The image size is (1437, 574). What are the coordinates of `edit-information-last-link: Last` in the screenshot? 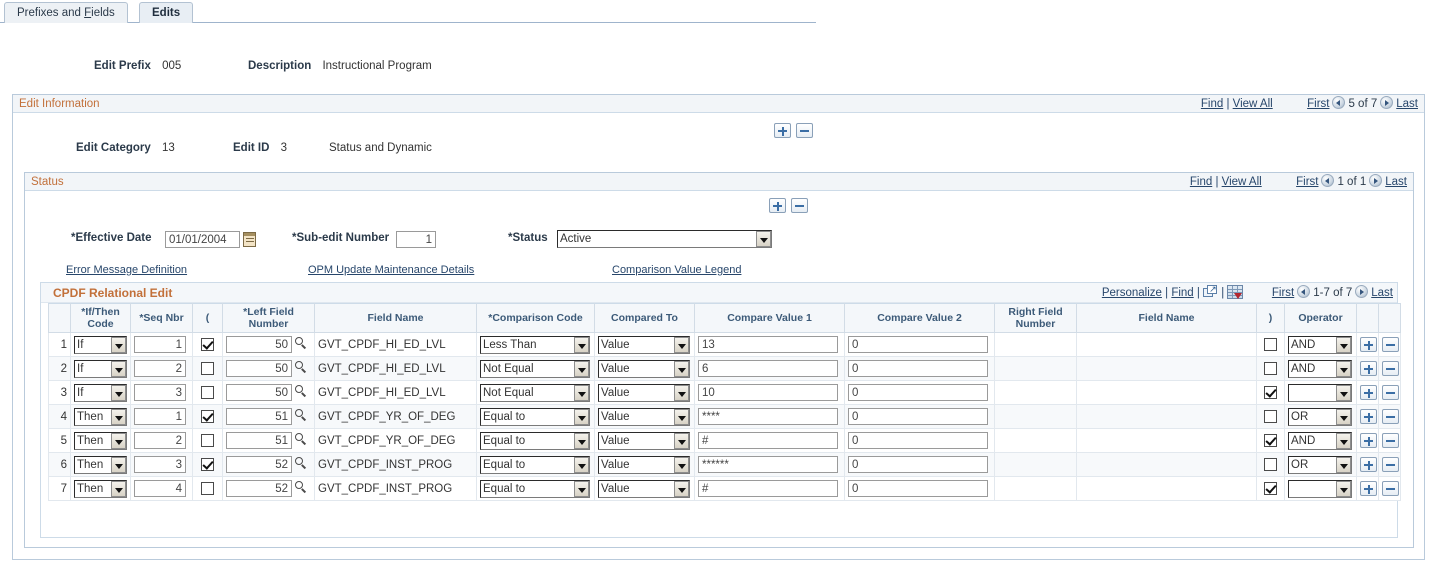 It's located at (1407, 104).